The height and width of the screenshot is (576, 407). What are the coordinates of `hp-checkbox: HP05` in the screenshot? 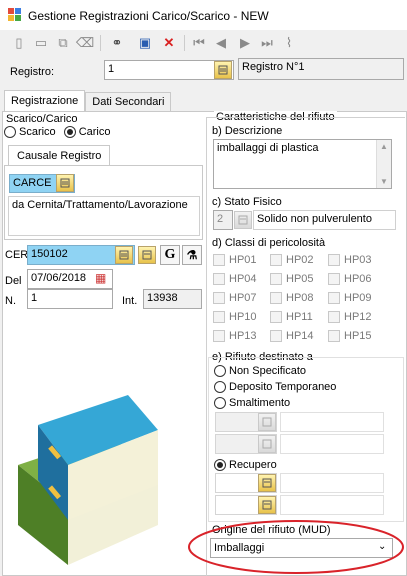 It's located at (292, 279).